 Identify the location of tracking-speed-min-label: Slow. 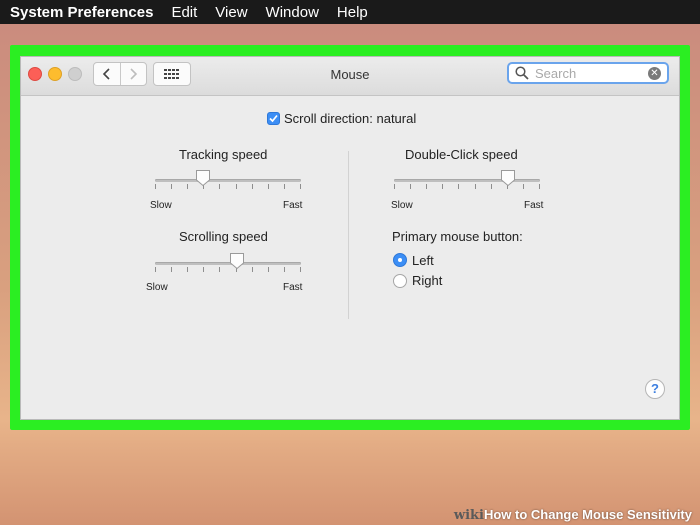
(161, 205).